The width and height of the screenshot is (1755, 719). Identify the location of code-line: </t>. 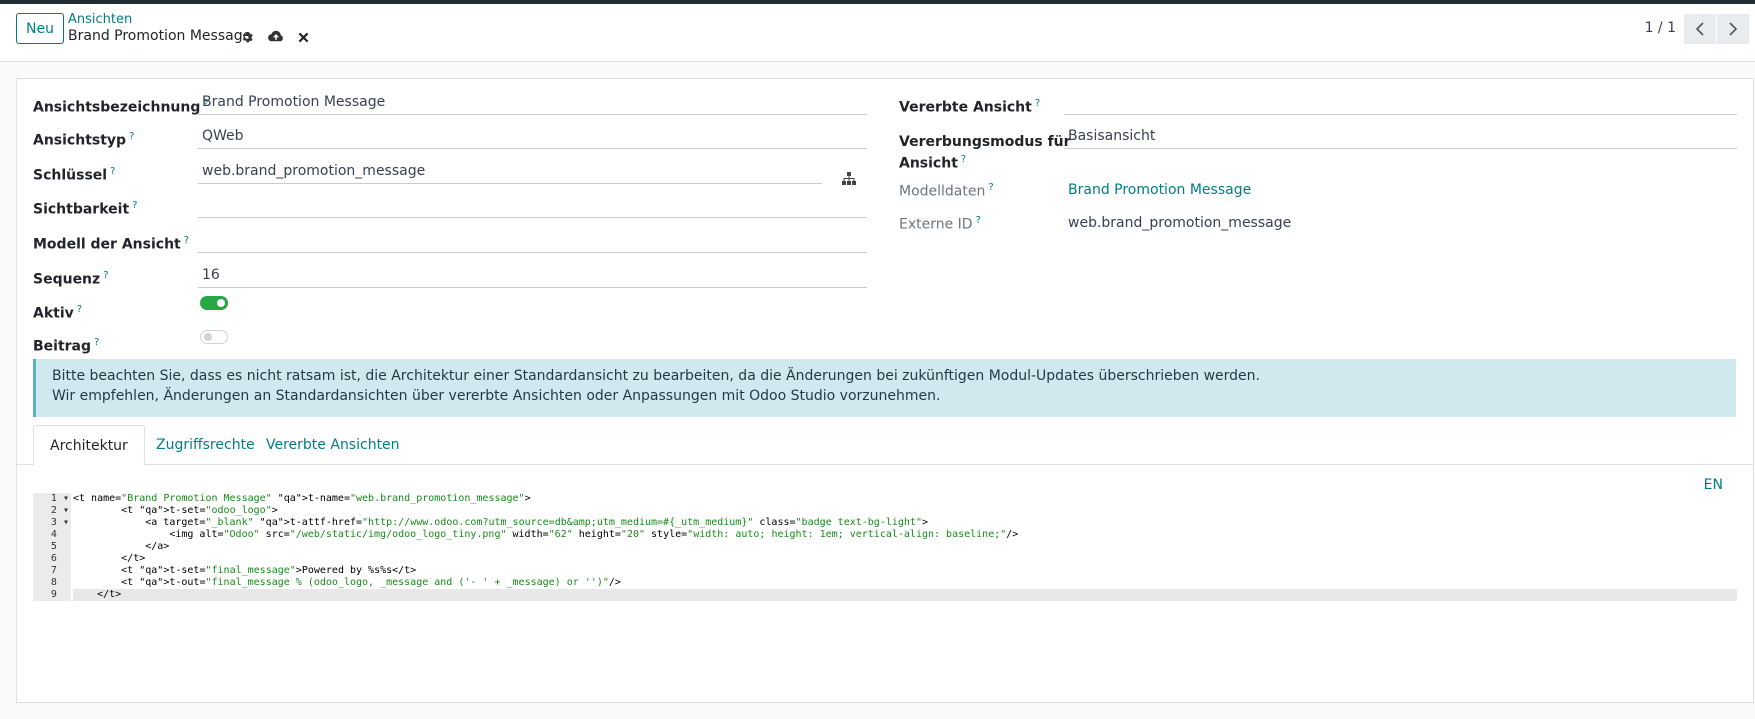
(905, 559).